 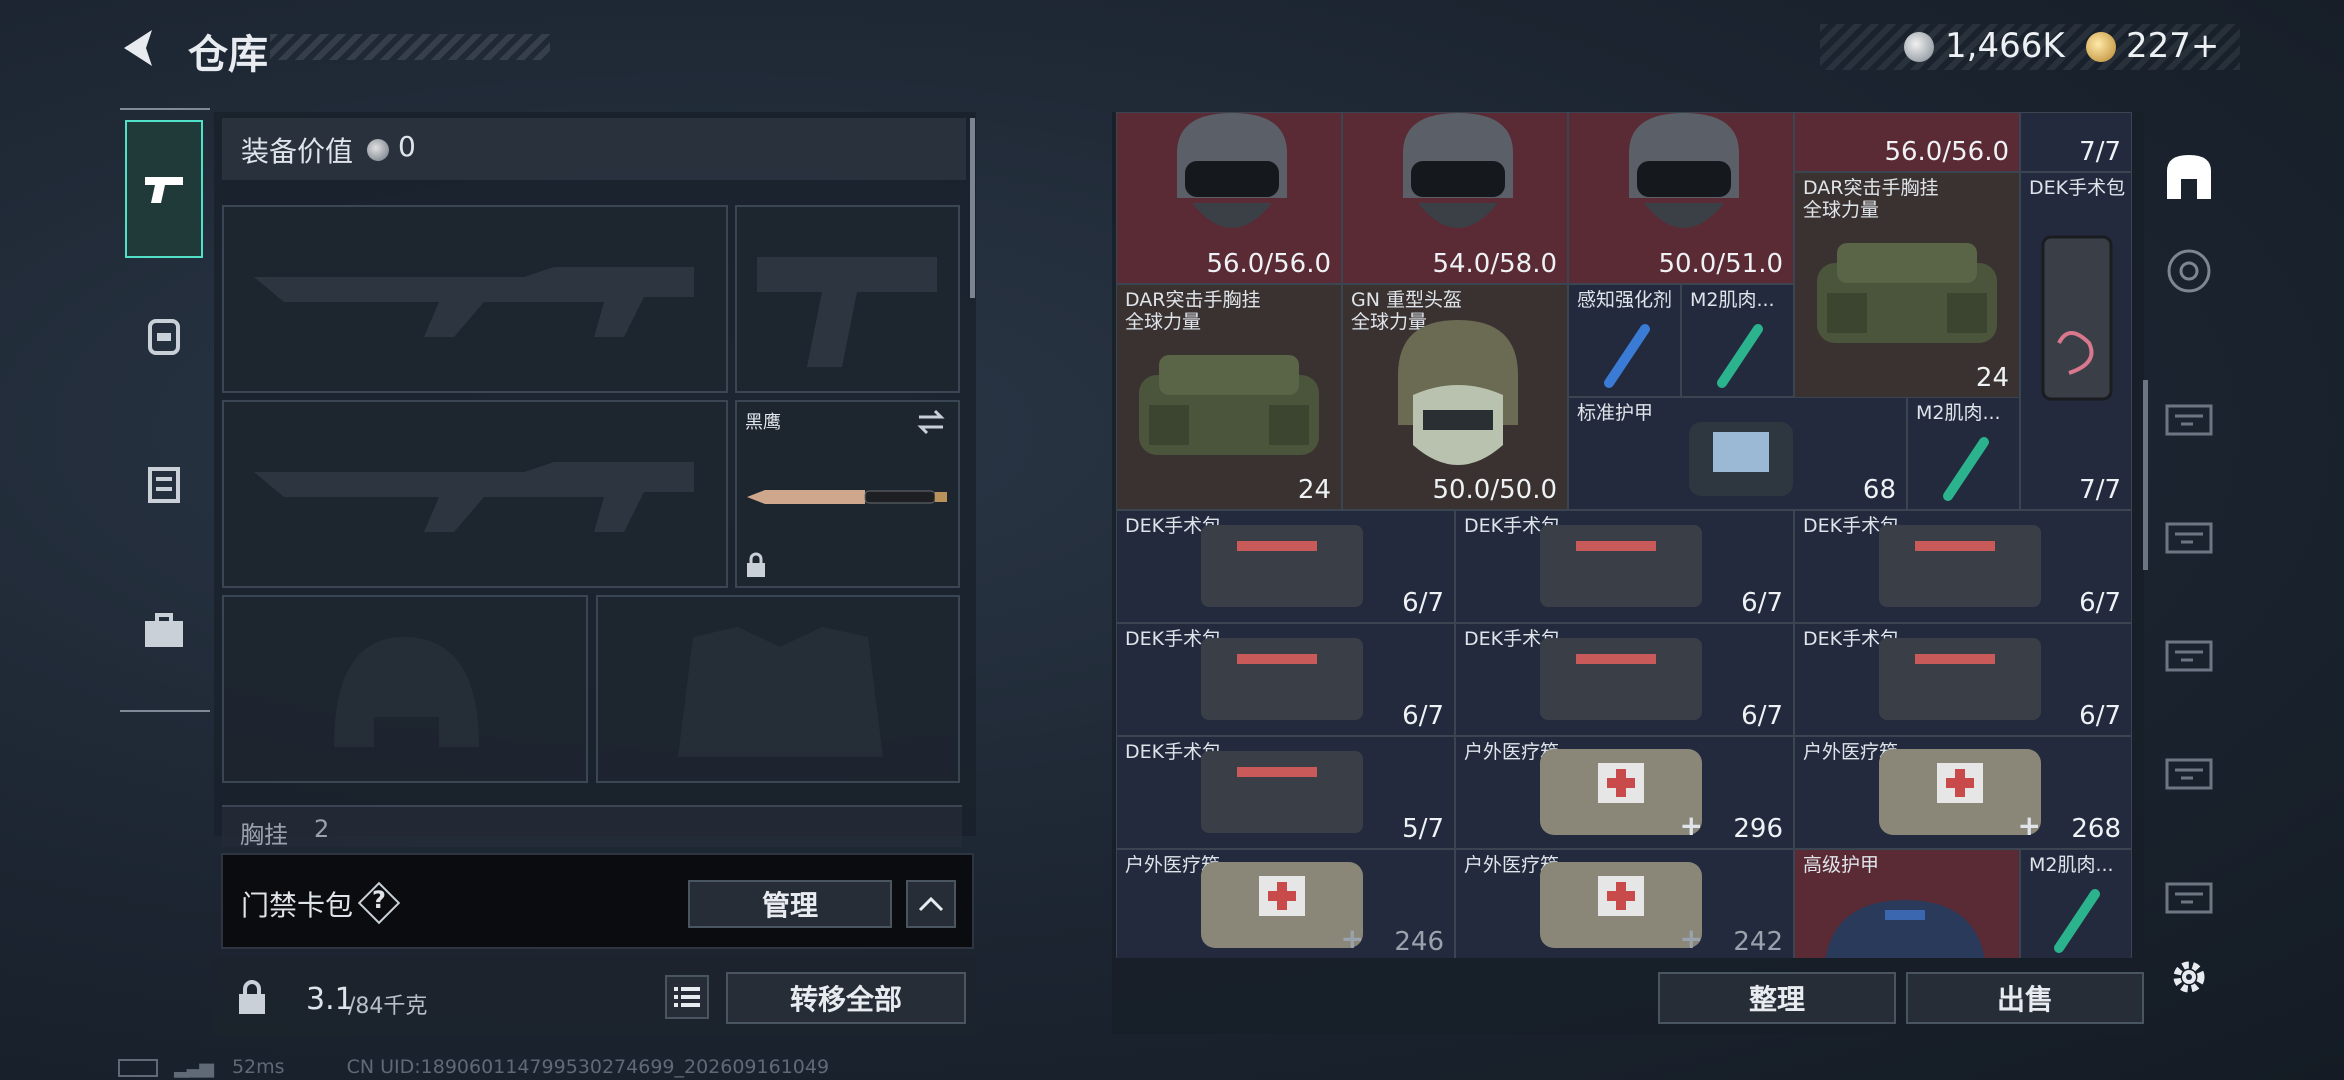 I want to click on melee-slot: 黑鹰, so click(x=847, y=494).